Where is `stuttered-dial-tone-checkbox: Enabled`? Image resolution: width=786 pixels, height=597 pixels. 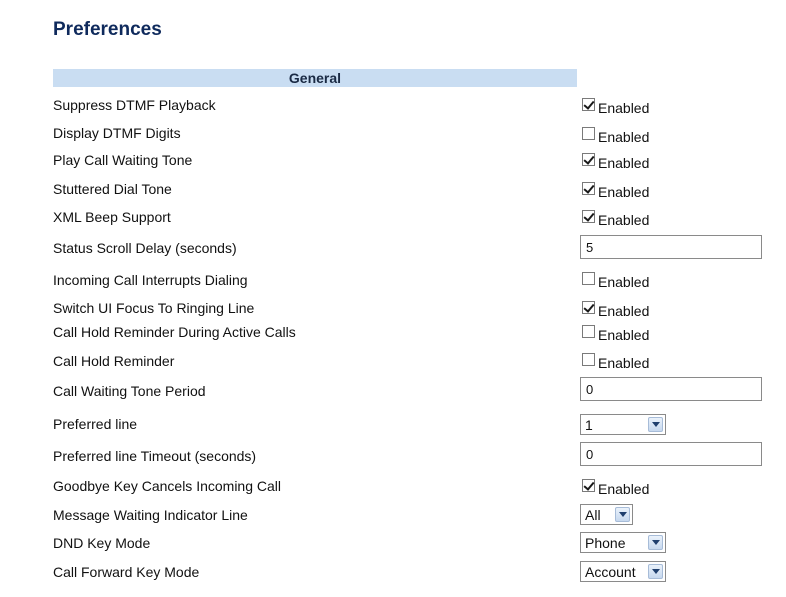
stuttered-dial-tone-checkbox: Enabled is located at coordinates (615, 189).